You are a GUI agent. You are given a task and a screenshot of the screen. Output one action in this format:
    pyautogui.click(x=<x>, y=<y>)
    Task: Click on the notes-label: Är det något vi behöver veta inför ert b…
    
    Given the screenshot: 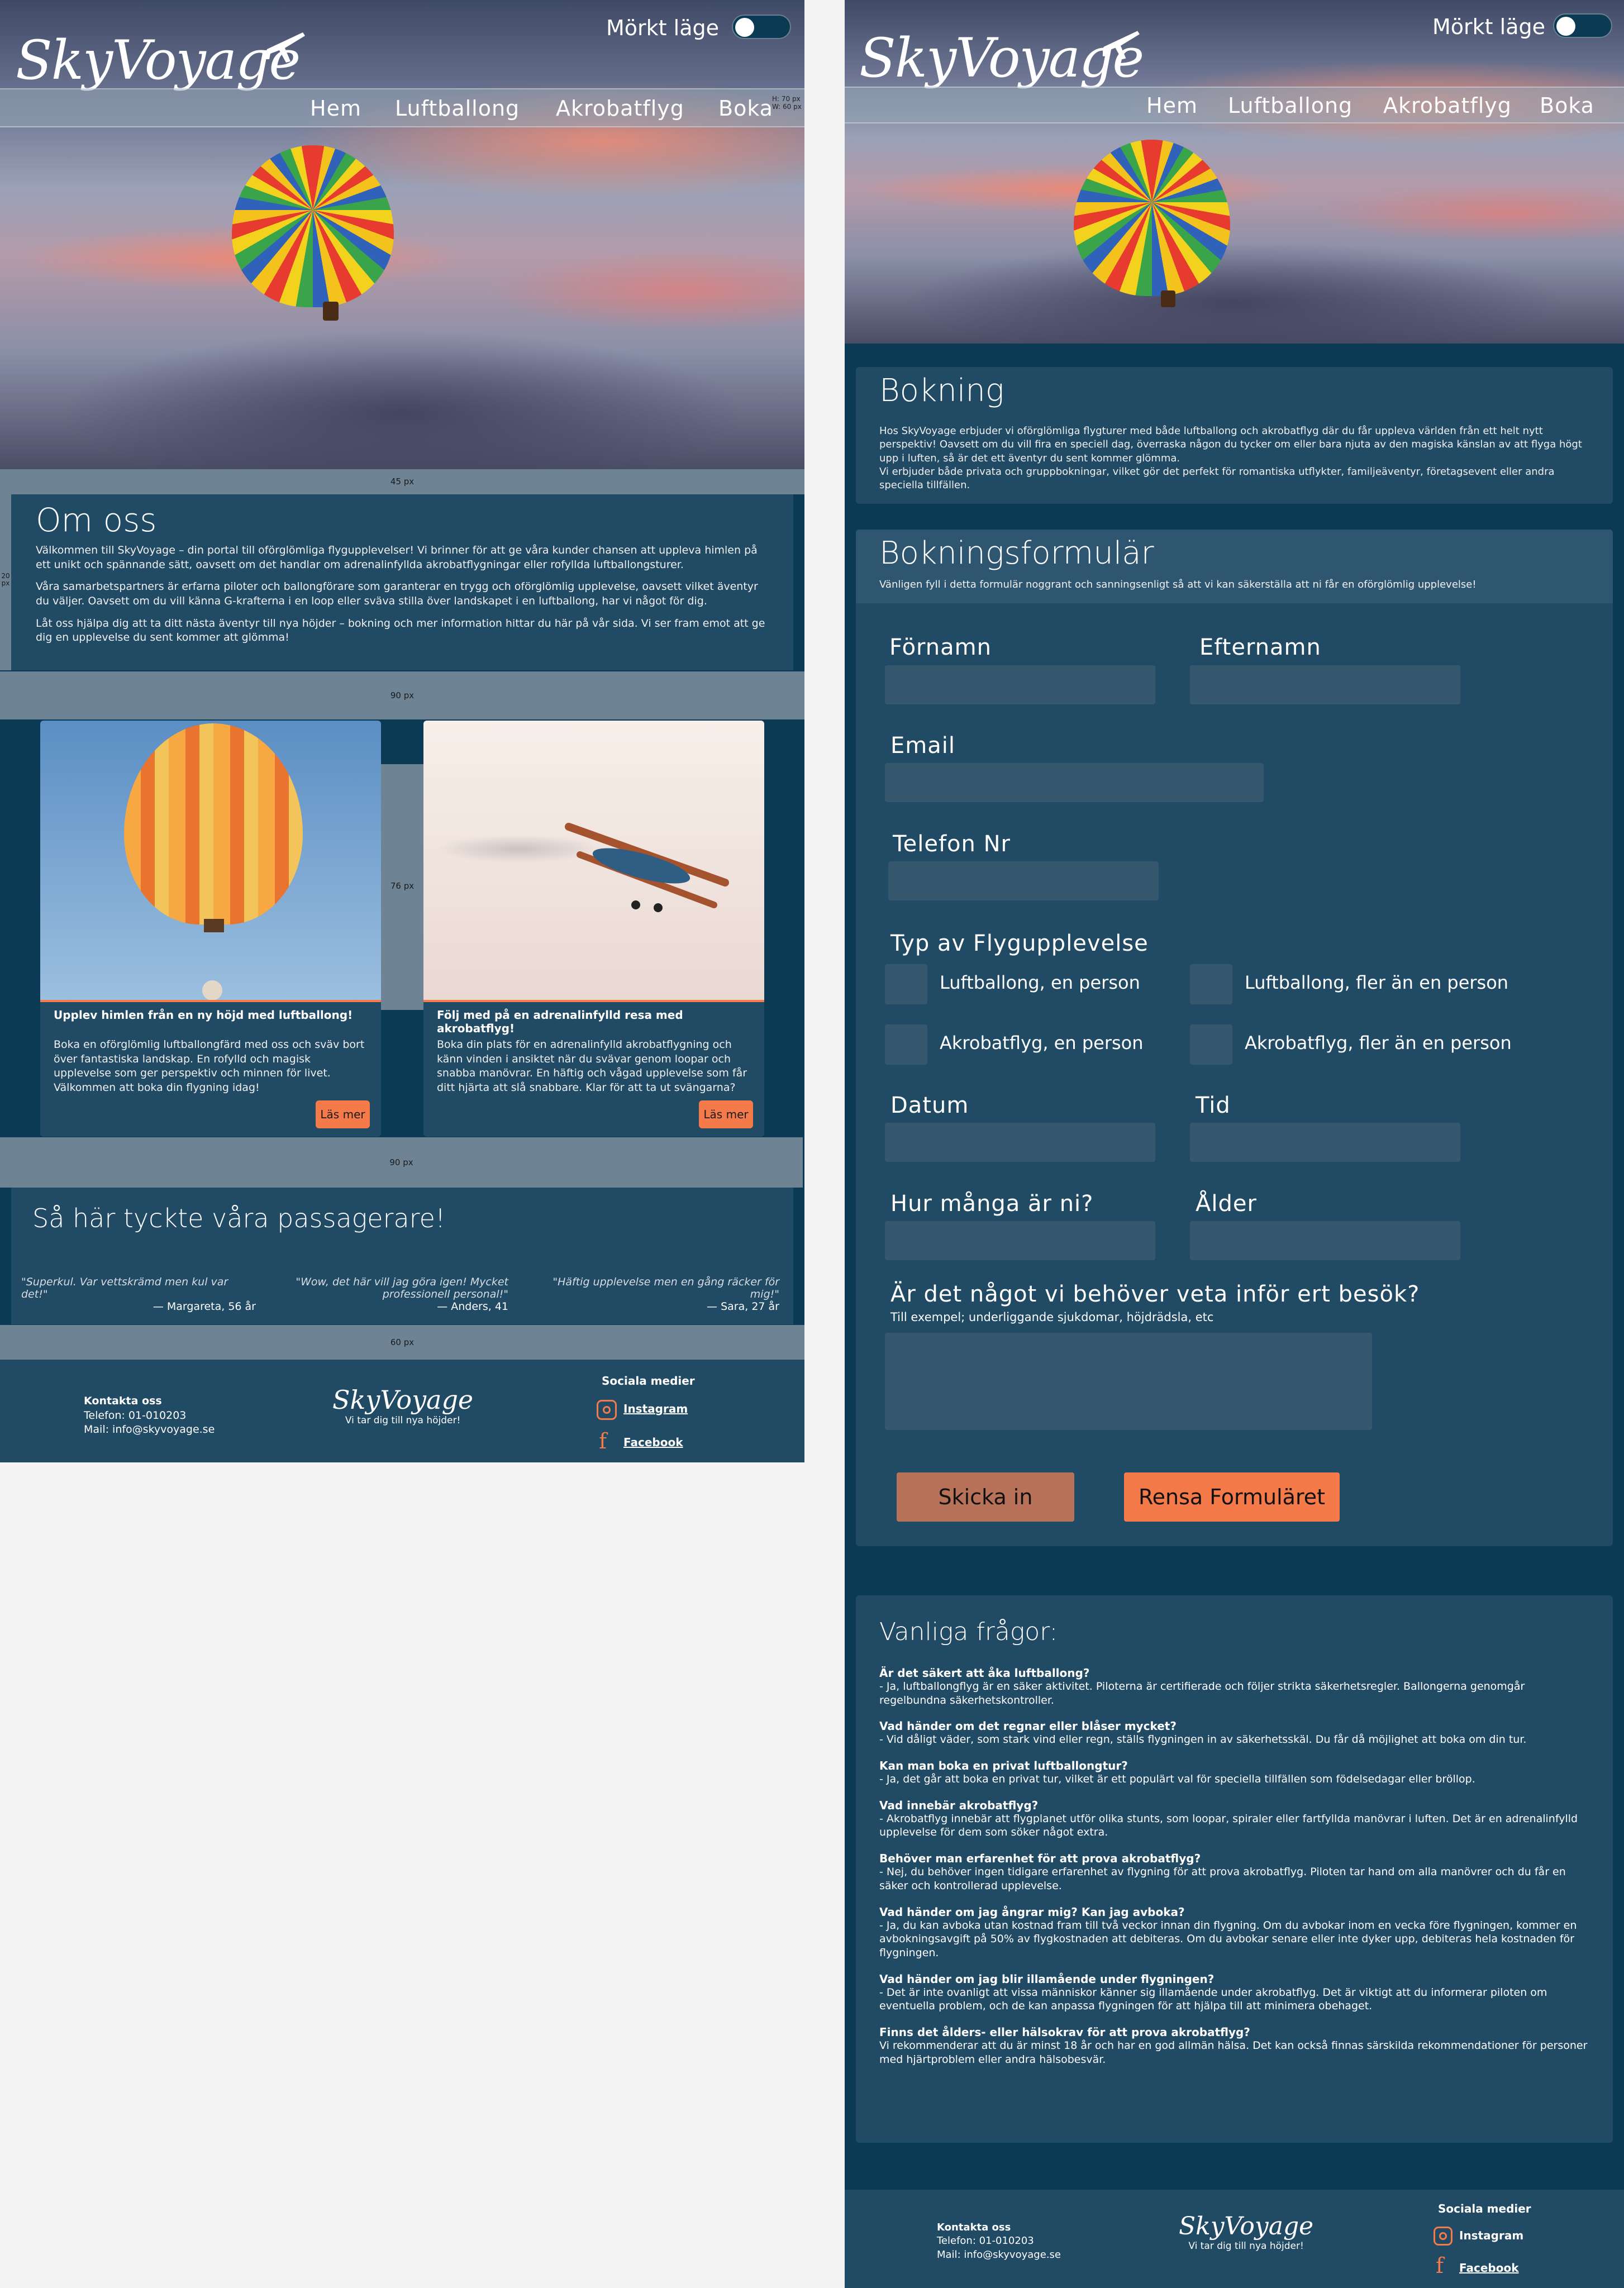 What is the action you would take?
    pyautogui.click(x=1155, y=1294)
    